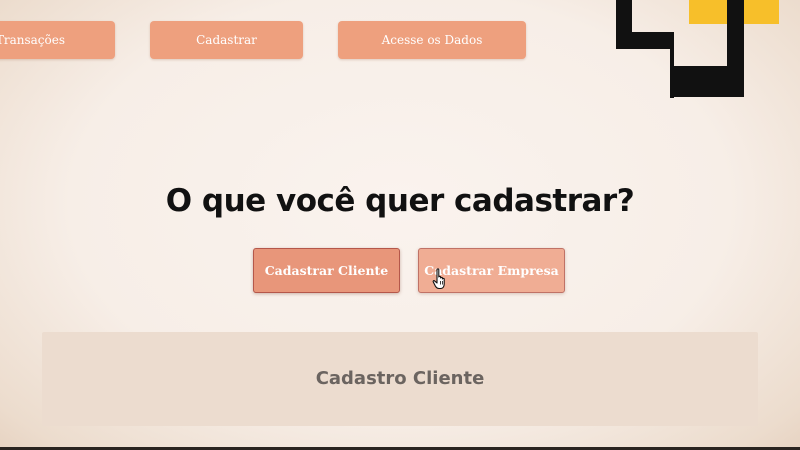  Describe the element at coordinates (326, 270) in the screenshot. I see `cadastrar-cliente-button: Cadastrar Cliente` at that location.